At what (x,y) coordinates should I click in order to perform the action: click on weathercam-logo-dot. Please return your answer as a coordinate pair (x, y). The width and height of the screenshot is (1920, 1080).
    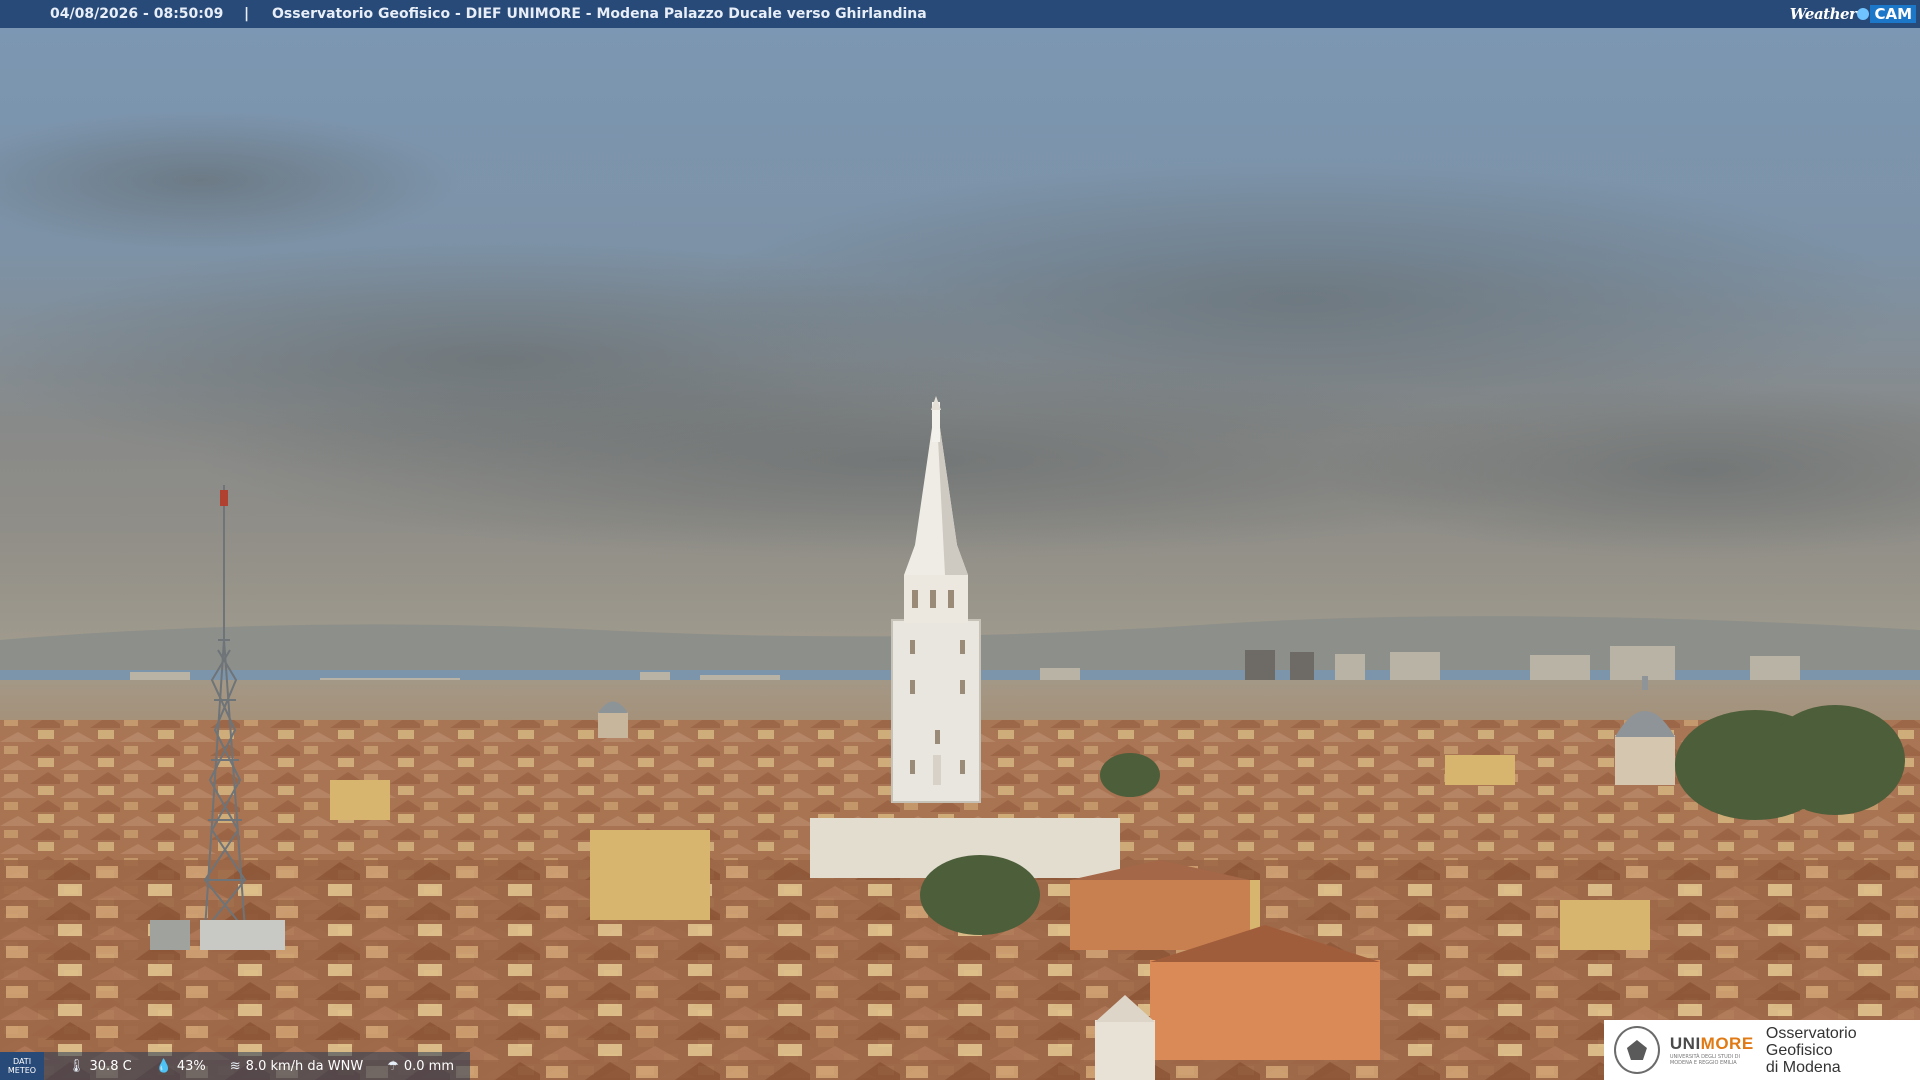
    Looking at the image, I should click on (1863, 14).